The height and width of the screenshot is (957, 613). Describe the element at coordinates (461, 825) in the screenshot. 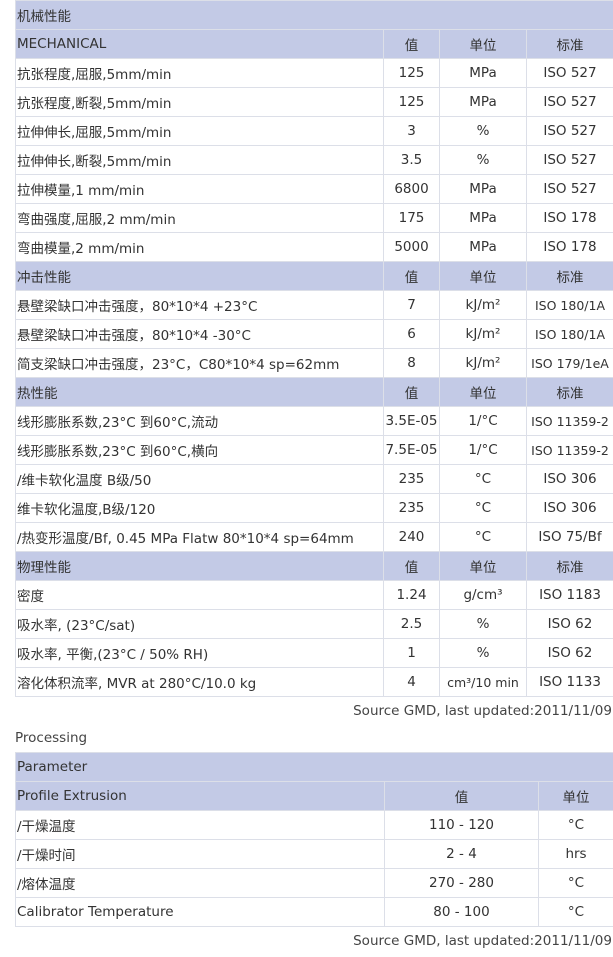

I see `parameter-value: 110 - 120` at that location.